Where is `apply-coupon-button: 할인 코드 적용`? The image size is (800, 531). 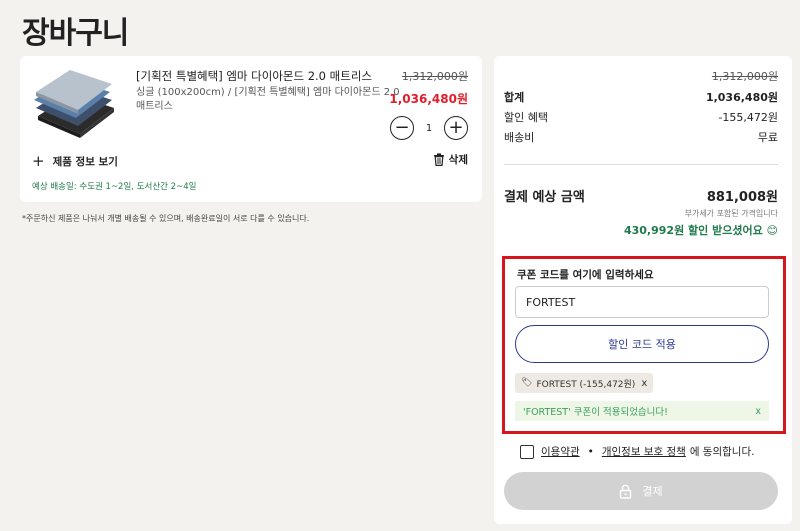
apply-coupon-button: 할인 코드 적용 is located at coordinates (642, 344).